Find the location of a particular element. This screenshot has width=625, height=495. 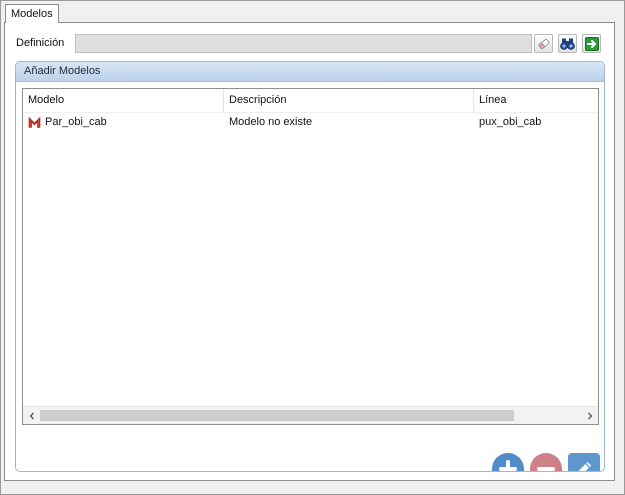

cell-modelo: Par_obi_cab is located at coordinates (76, 122).